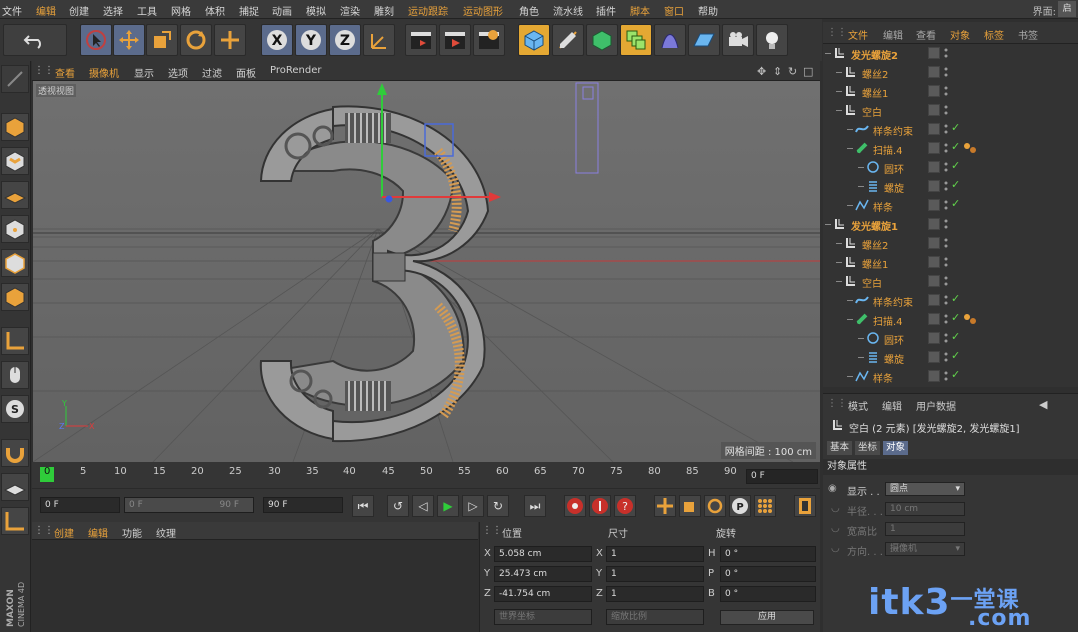 Image resolution: width=1078 pixels, height=632 pixels. I want to click on viewport-zoom-icon: ⇕, so click(777, 71).